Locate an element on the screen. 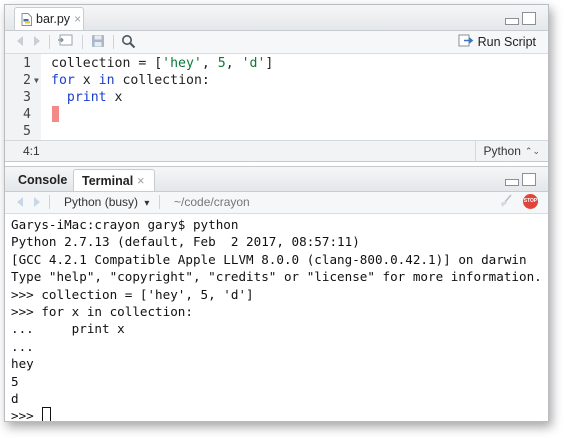  code-line-3: print x is located at coordinates (87, 97).